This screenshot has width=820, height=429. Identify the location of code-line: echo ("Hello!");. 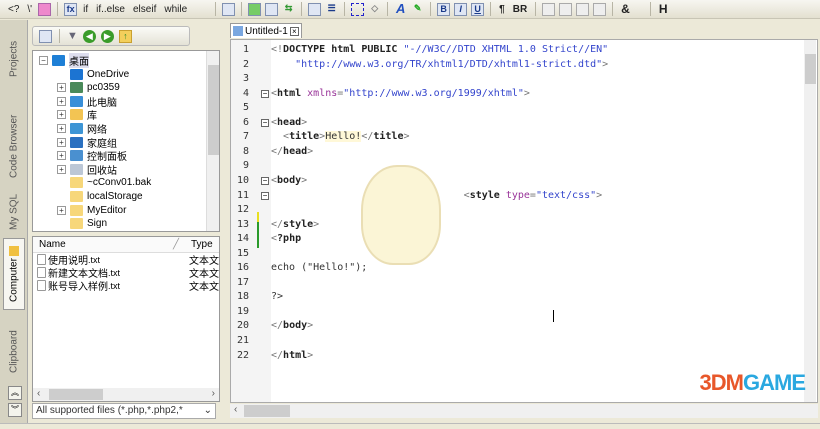
(319, 267).